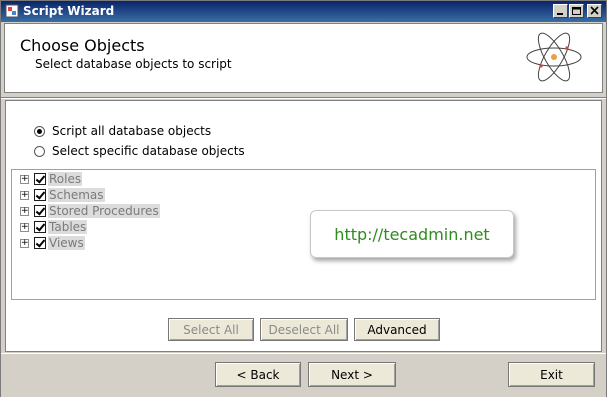 The image size is (607, 397). I want to click on exit-button: Exit, so click(551, 374).